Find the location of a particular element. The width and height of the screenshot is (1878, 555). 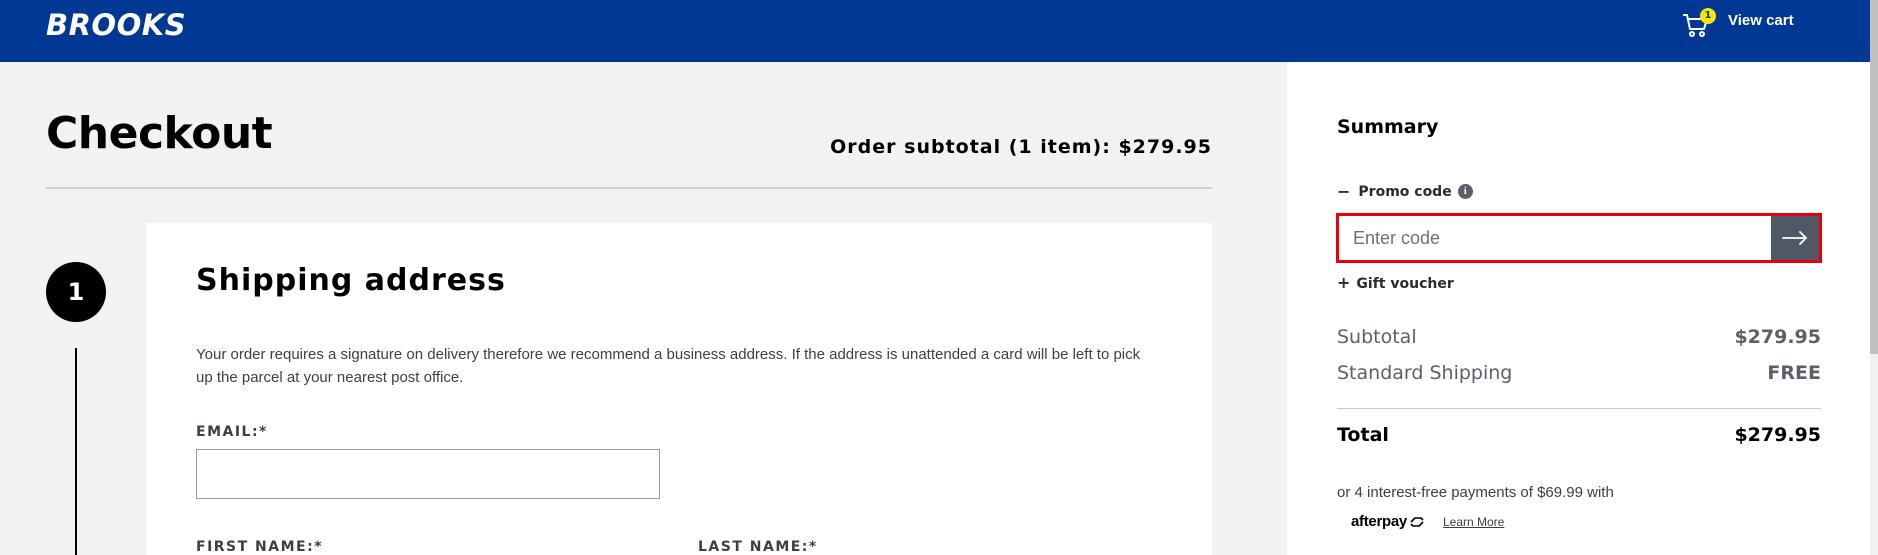

email-field is located at coordinates (428, 474).